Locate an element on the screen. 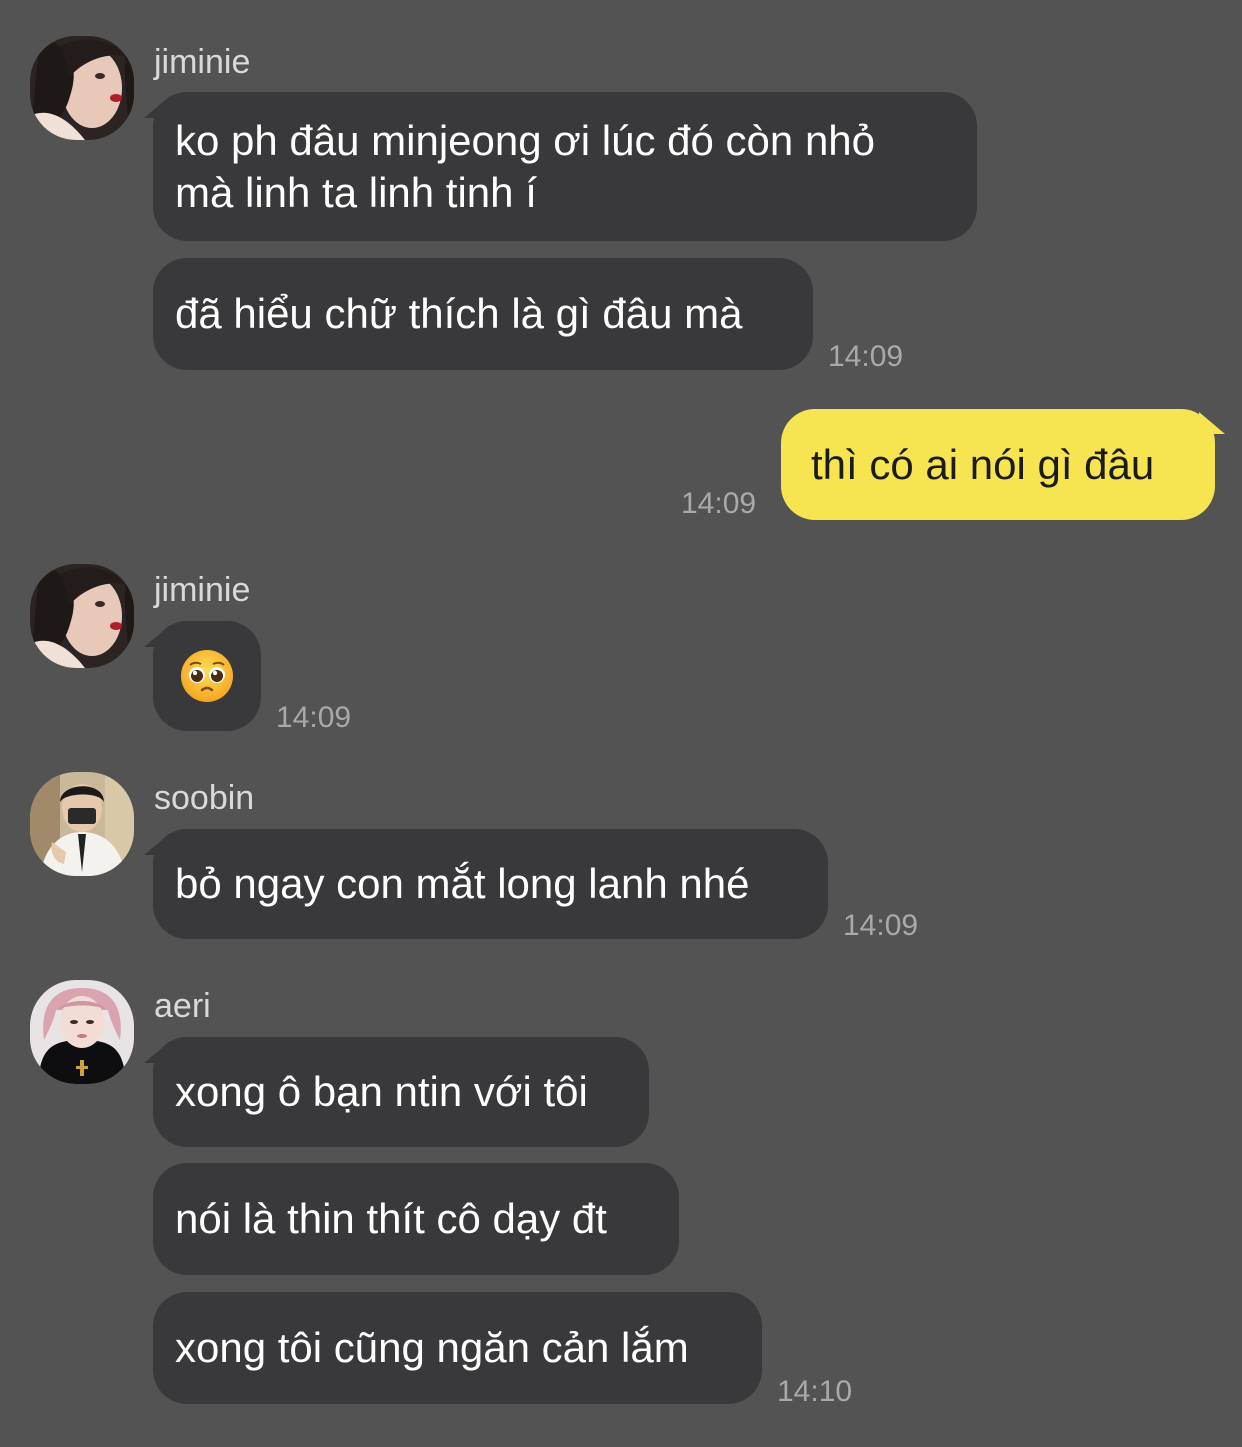  avatar-soobin is located at coordinates (82, 824).